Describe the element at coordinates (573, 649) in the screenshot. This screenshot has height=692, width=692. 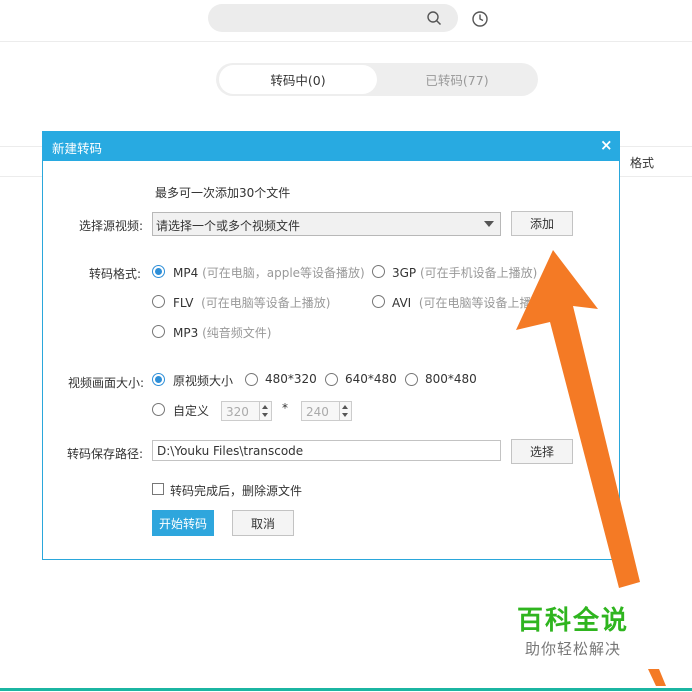
I see `watermark-subtitle: 助你轻松解决` at that location.